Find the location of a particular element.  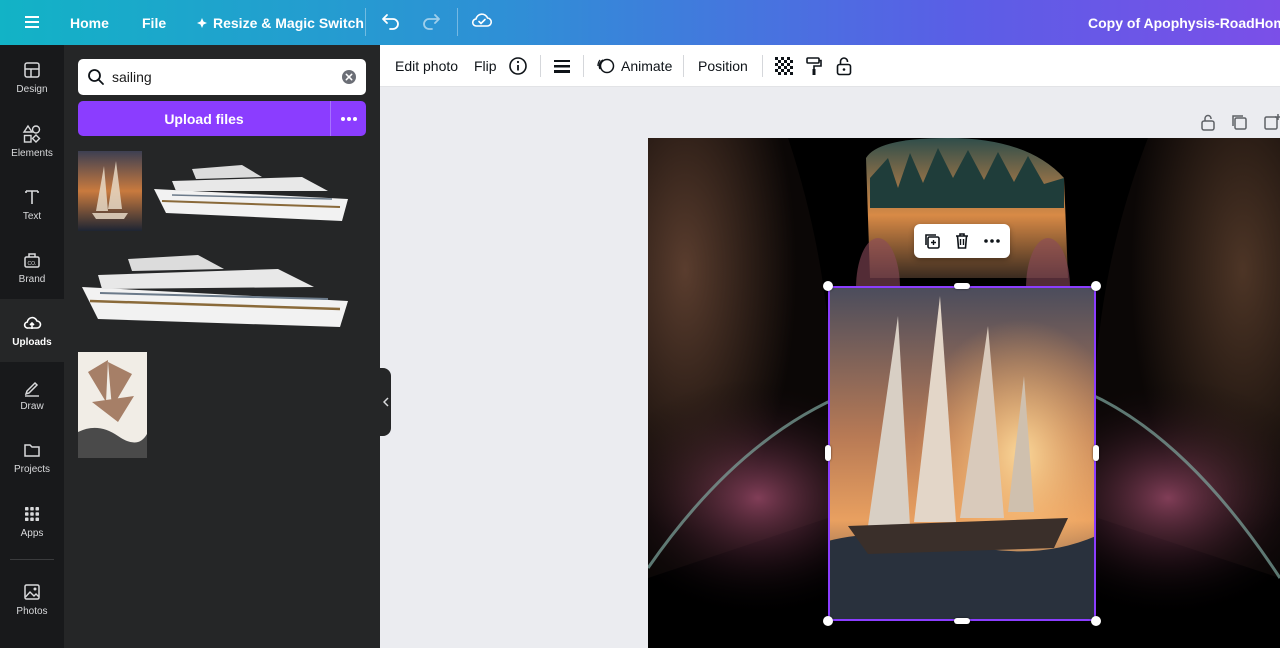

brand-icon: CO. is located at coordinates (32, 260).